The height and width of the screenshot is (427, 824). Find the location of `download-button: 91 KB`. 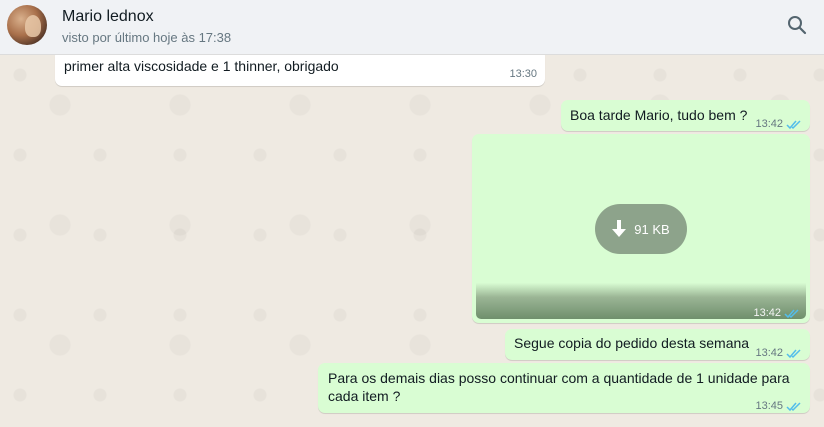

download-button: 91 KB is located at coordinates (641, 229).